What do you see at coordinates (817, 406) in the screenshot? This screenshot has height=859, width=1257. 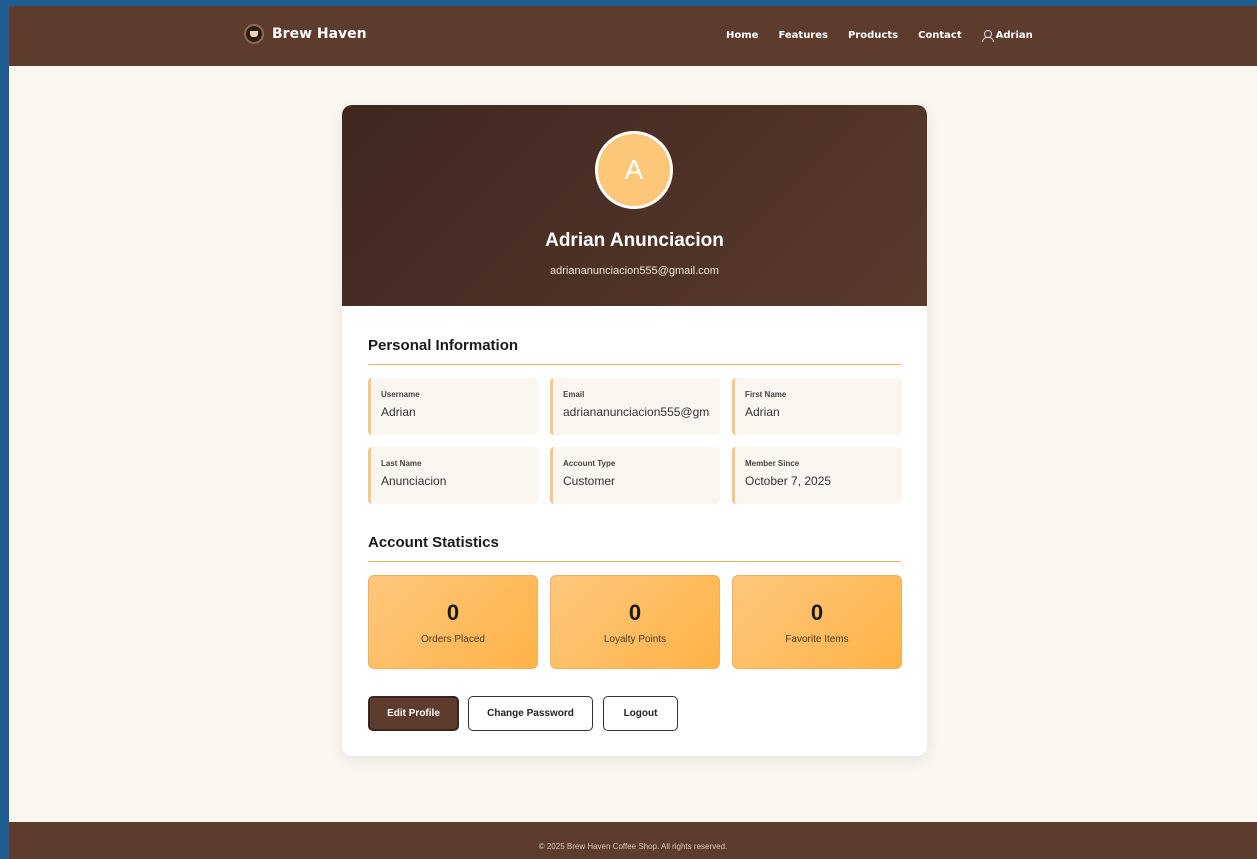 I see `field-first-name: First Name Adrian` at bounding box center [817, 406].